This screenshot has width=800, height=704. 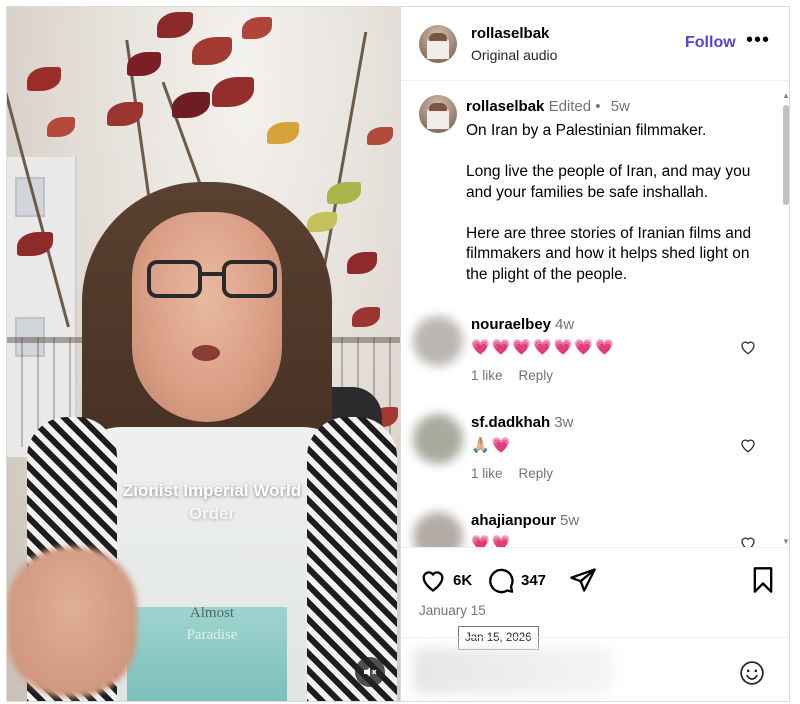 What do you see at coordinates (785, 95) in the screenshot?
I see `scroll-up-arrow-icon: ▲` at bounding box center [785, 95].